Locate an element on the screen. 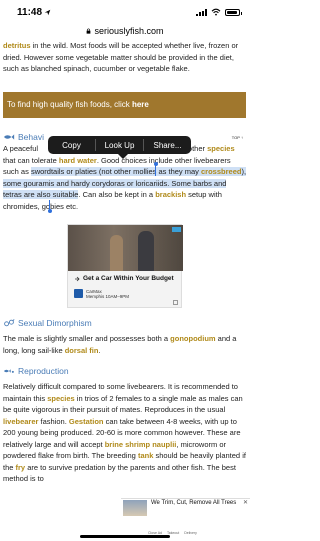  glossary-link-livebearer: livebearer is located at coordinates (20, 421).